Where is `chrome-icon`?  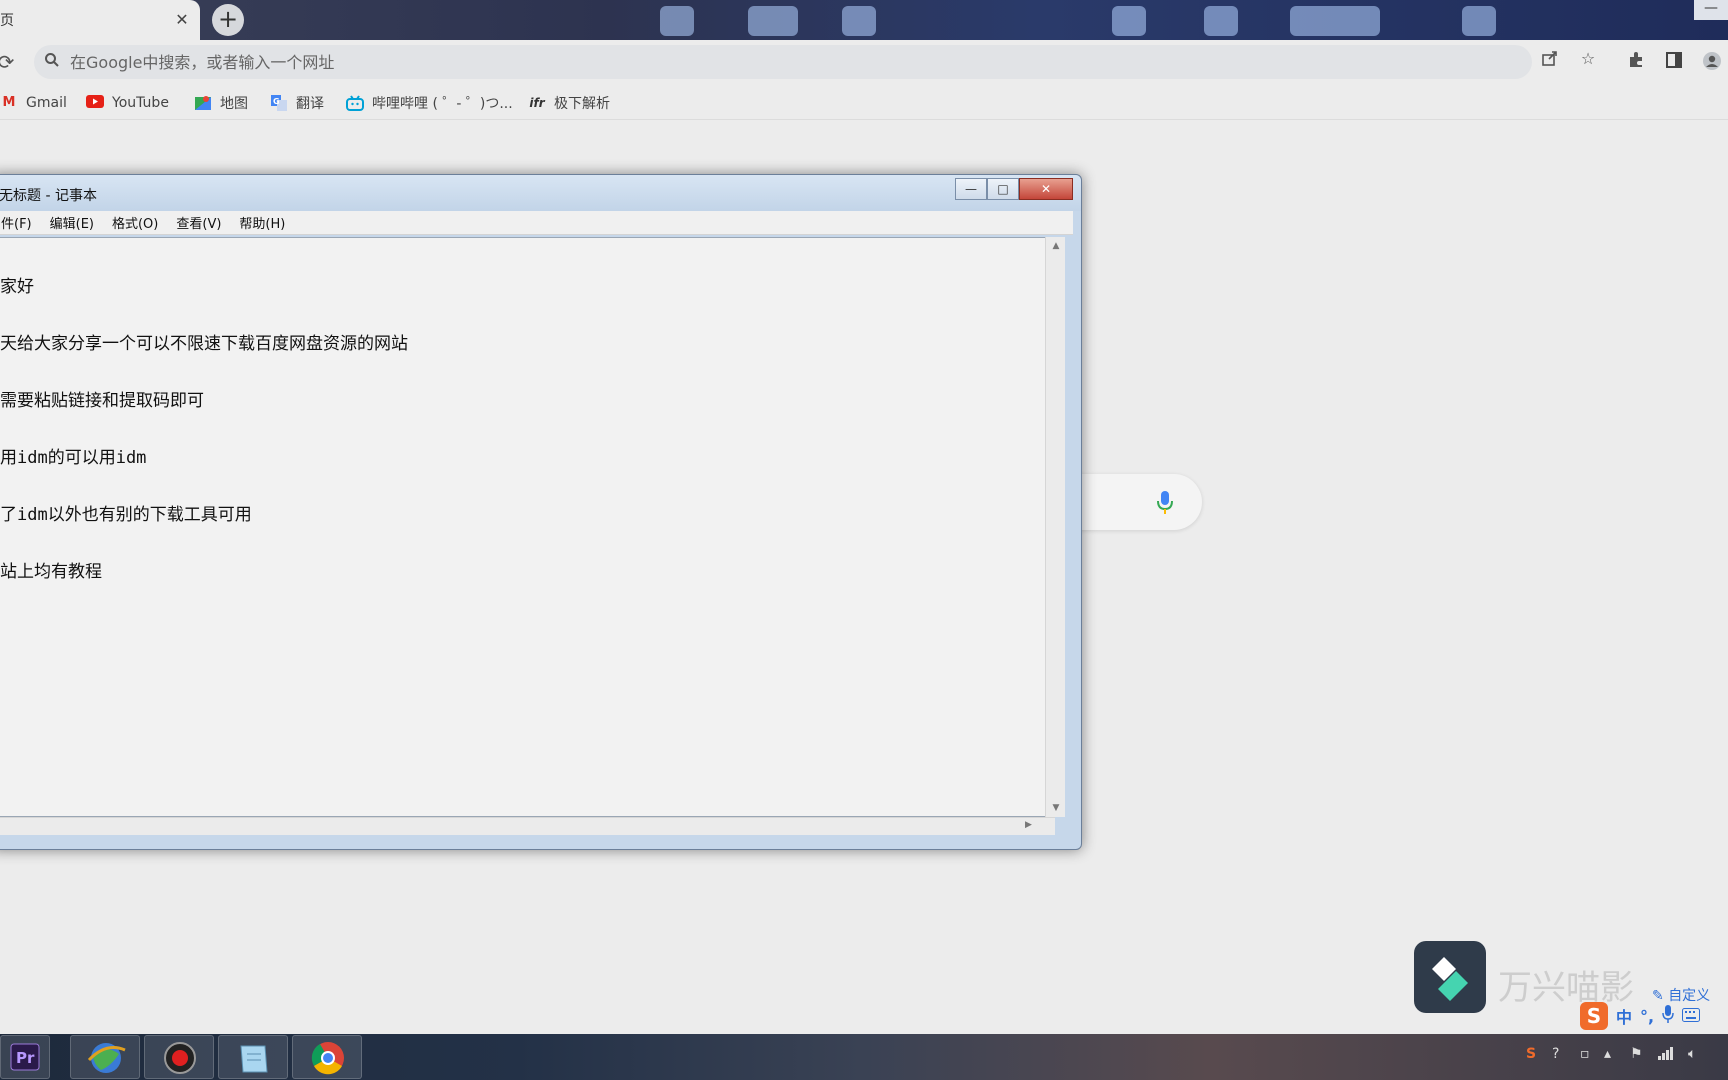 chrome-icon is located at coordinates (327, 1057).